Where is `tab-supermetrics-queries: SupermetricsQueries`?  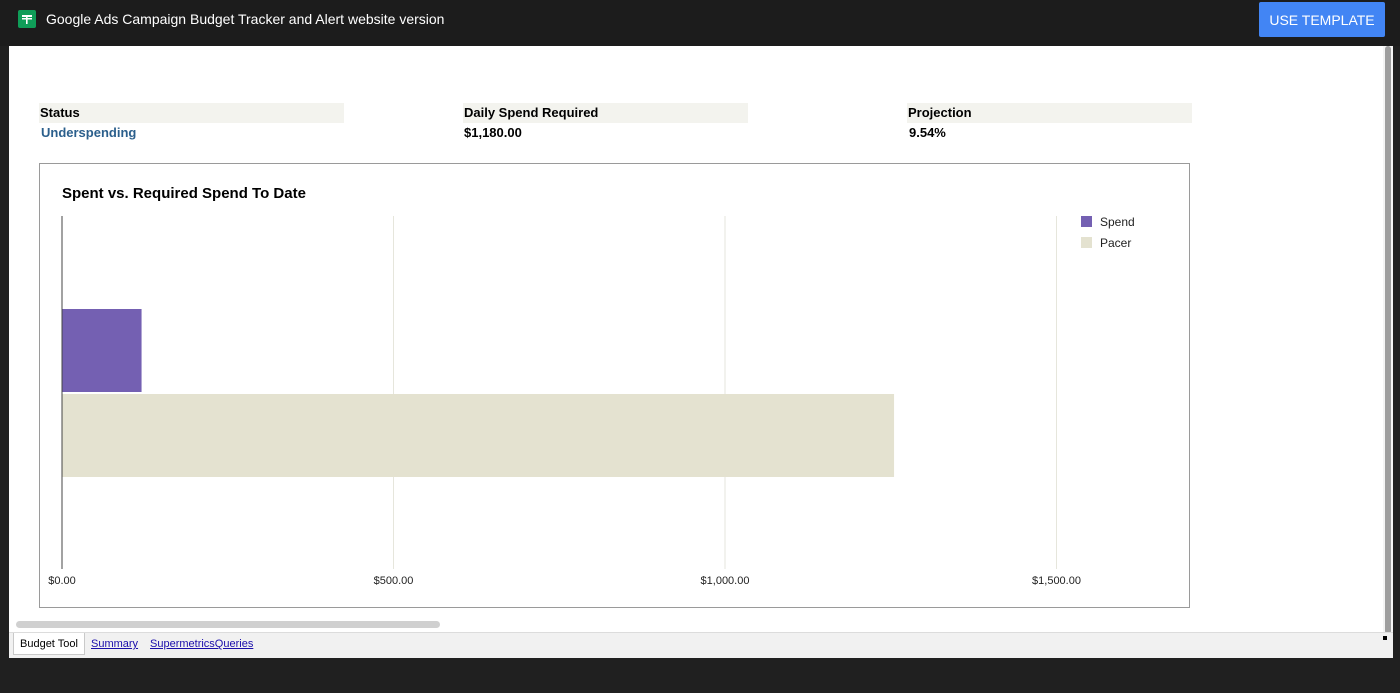 tab-supermetrics-queries: SupermetricsQueries is located at coordinates (201, 644).